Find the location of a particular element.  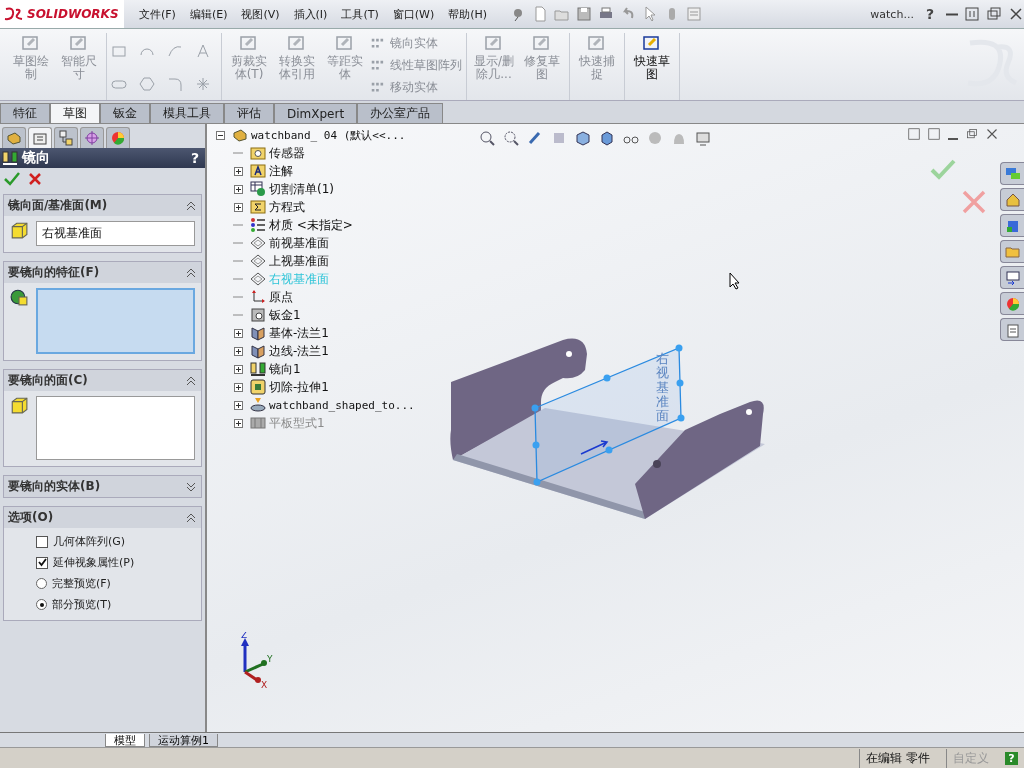

menu-item: 文件(F) is located at coordinates (157, 14).